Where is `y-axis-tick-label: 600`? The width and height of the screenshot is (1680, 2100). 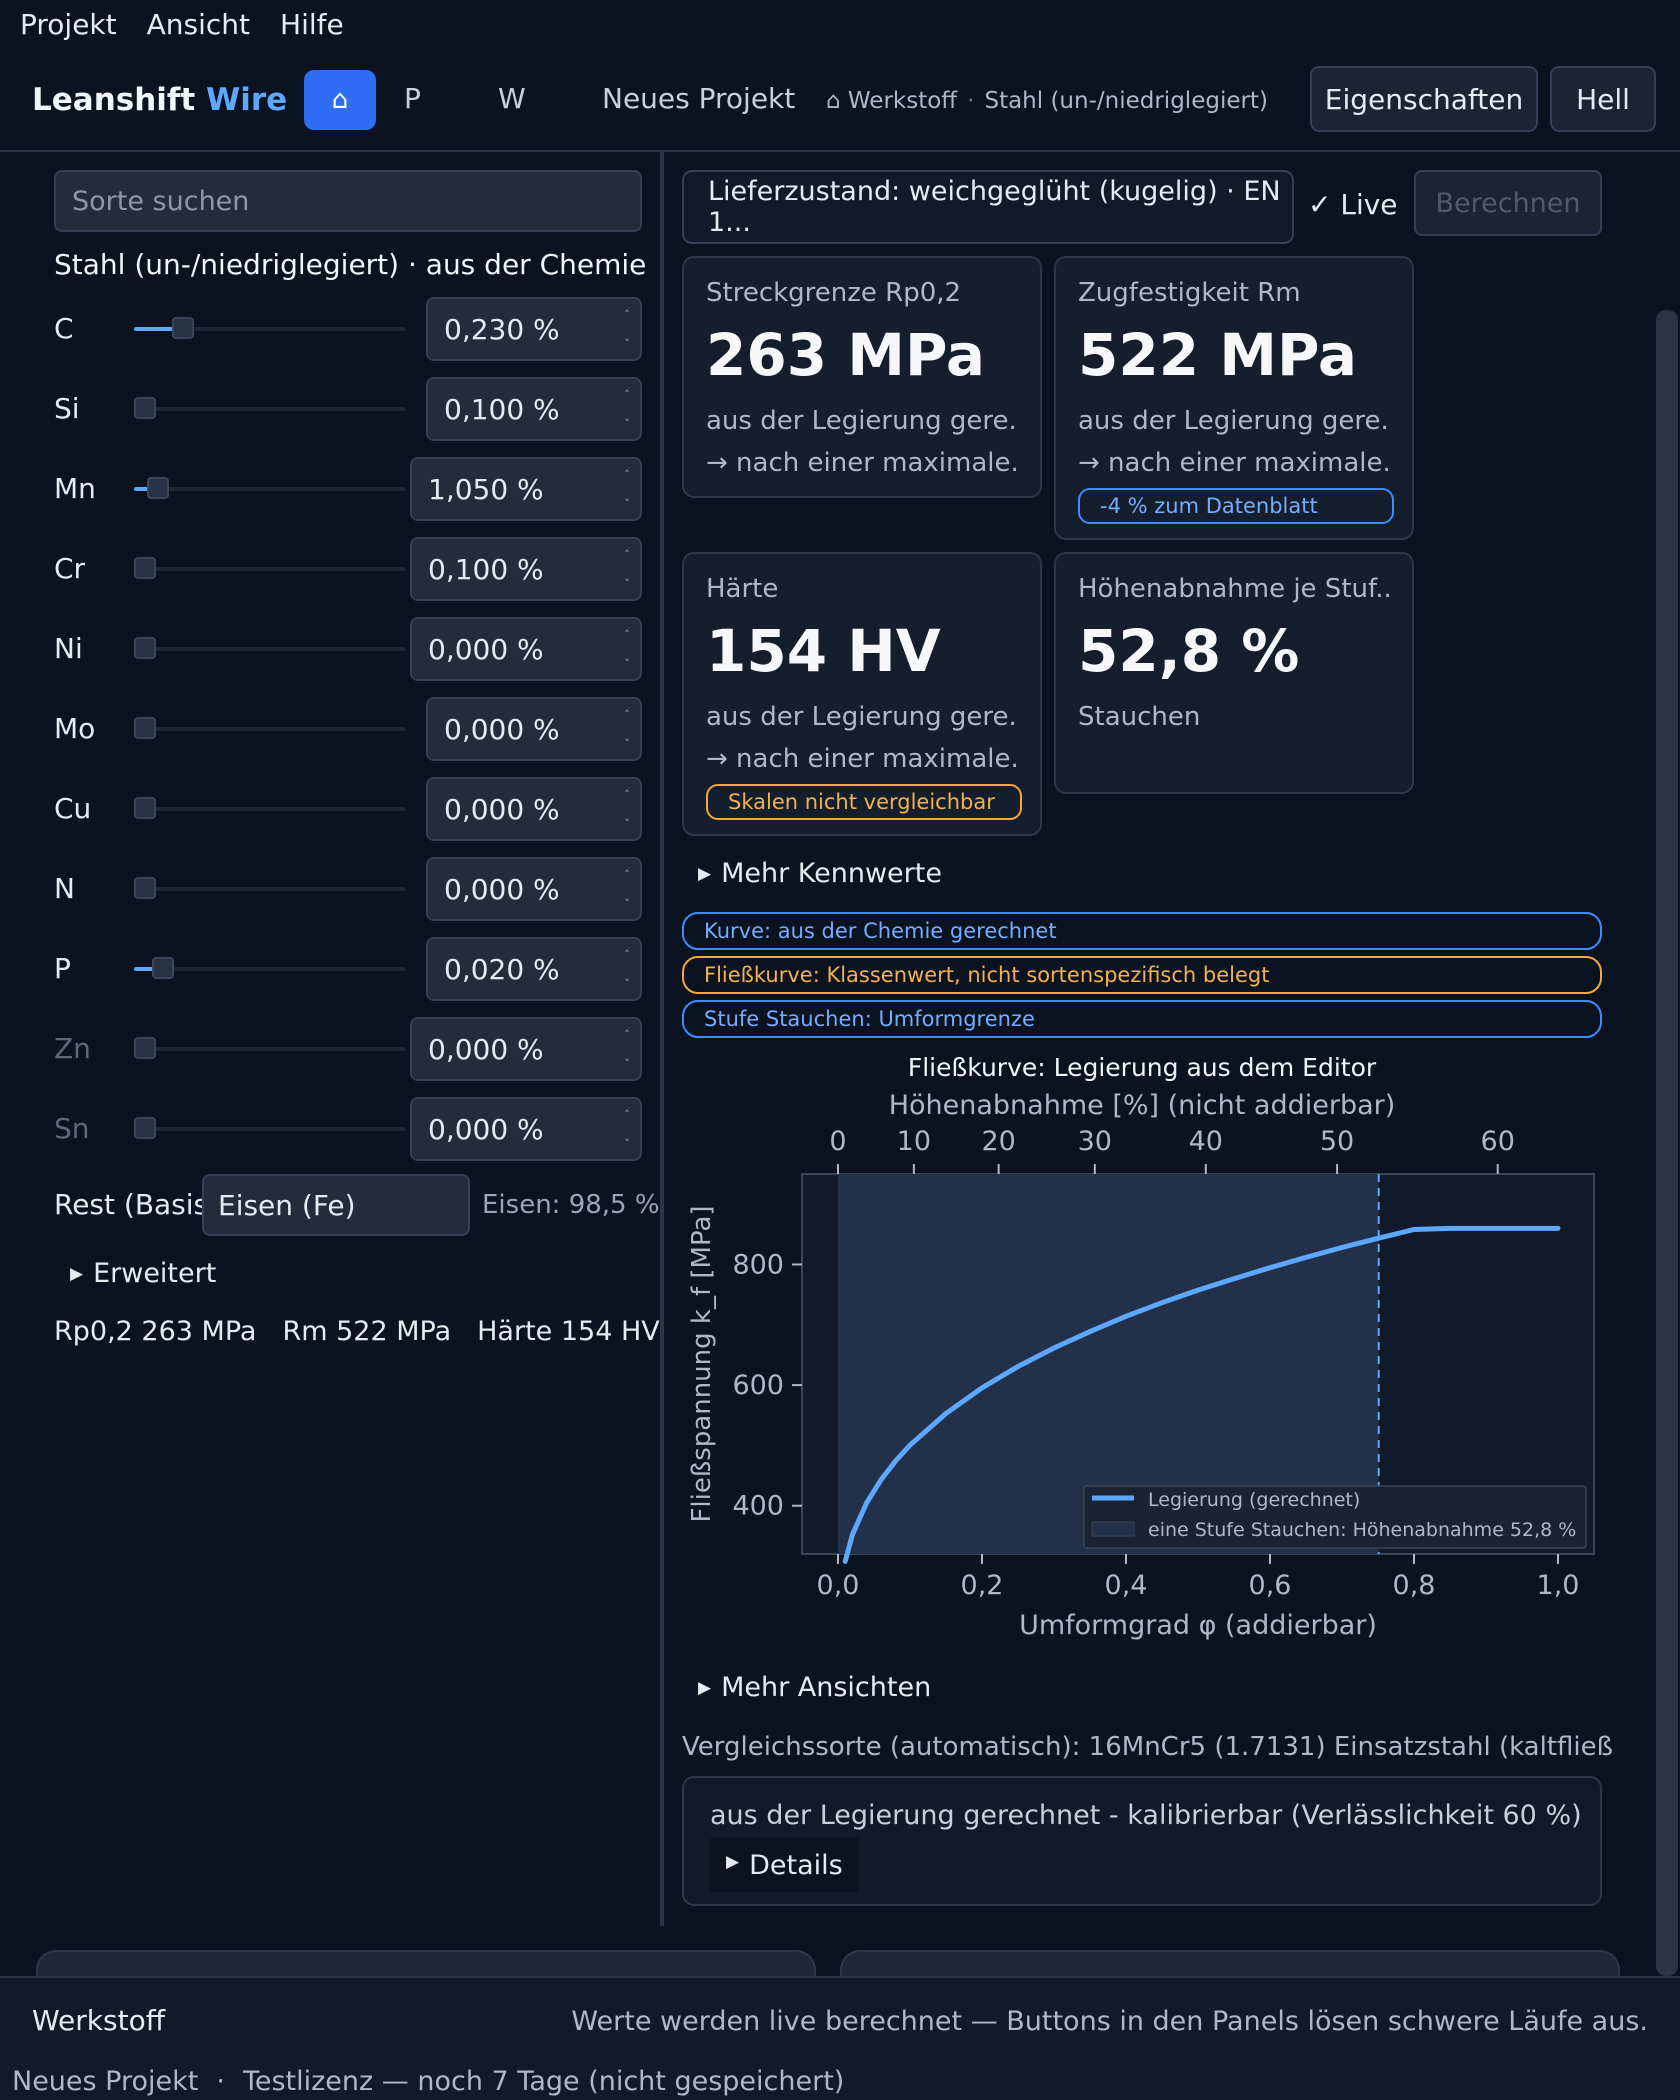 y-axis-tick-label: 600 is located at coordinates (758, 1385).